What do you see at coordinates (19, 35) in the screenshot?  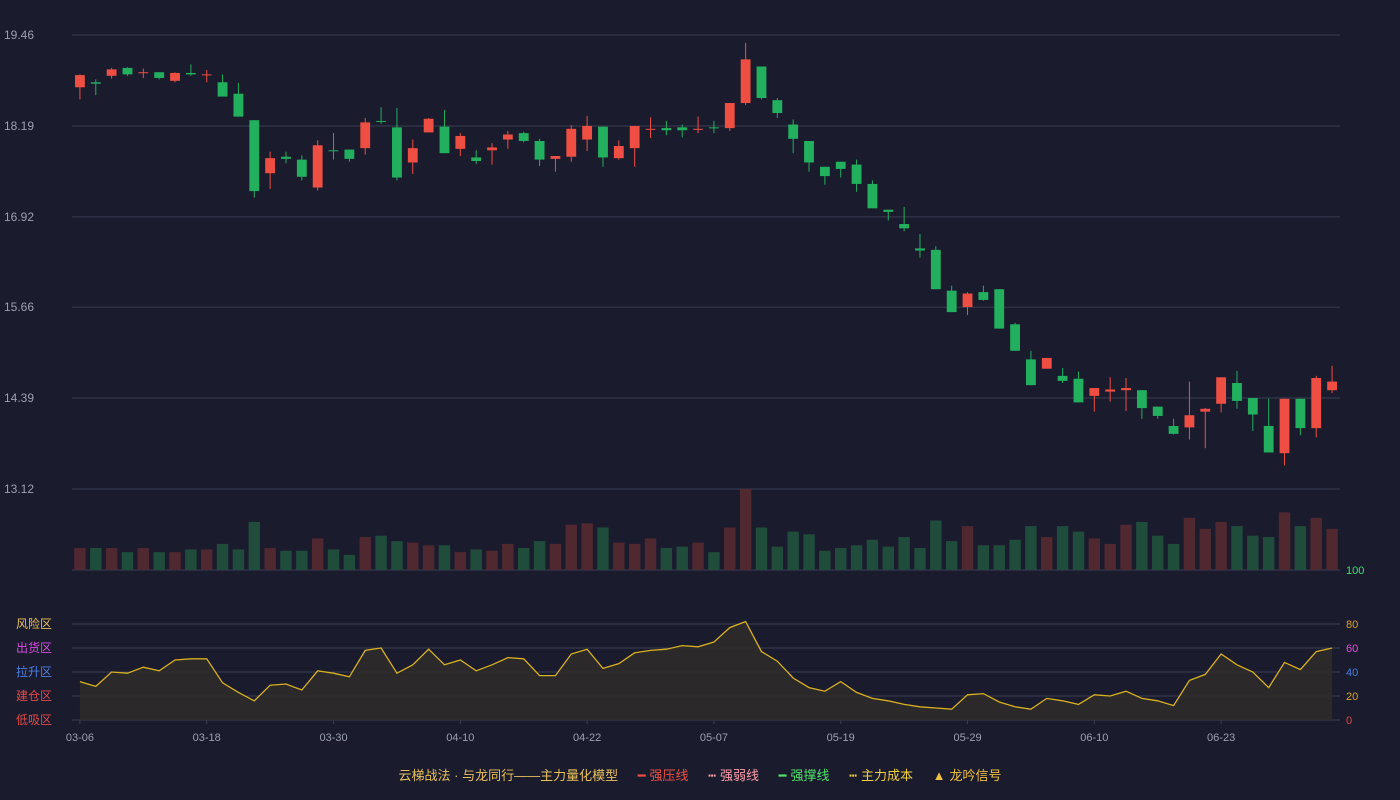 I see `price-tick-label: 19.46` at bounding box center [19, 35].